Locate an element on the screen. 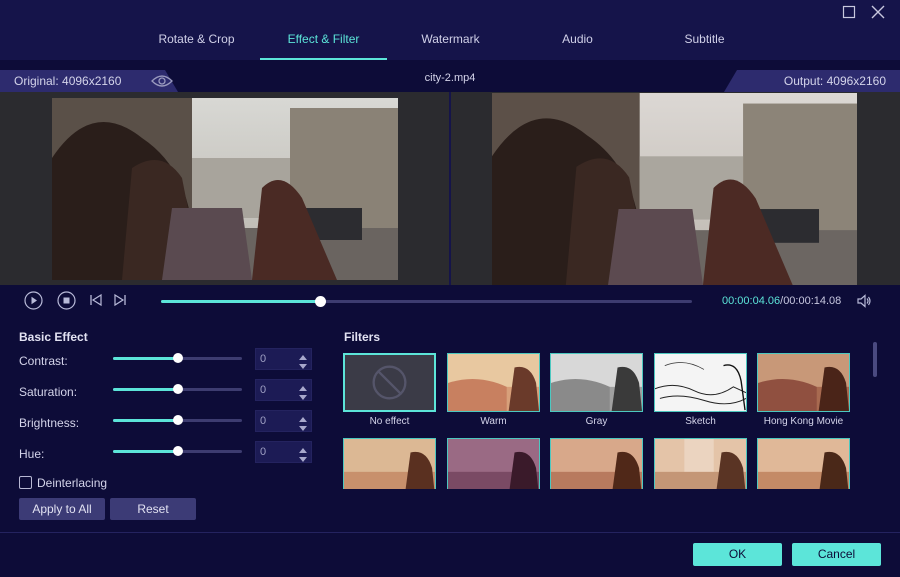 Image resolution: width=900 pixels, height=577 pixels. brightness-slider is located at coordinates (177, 420).